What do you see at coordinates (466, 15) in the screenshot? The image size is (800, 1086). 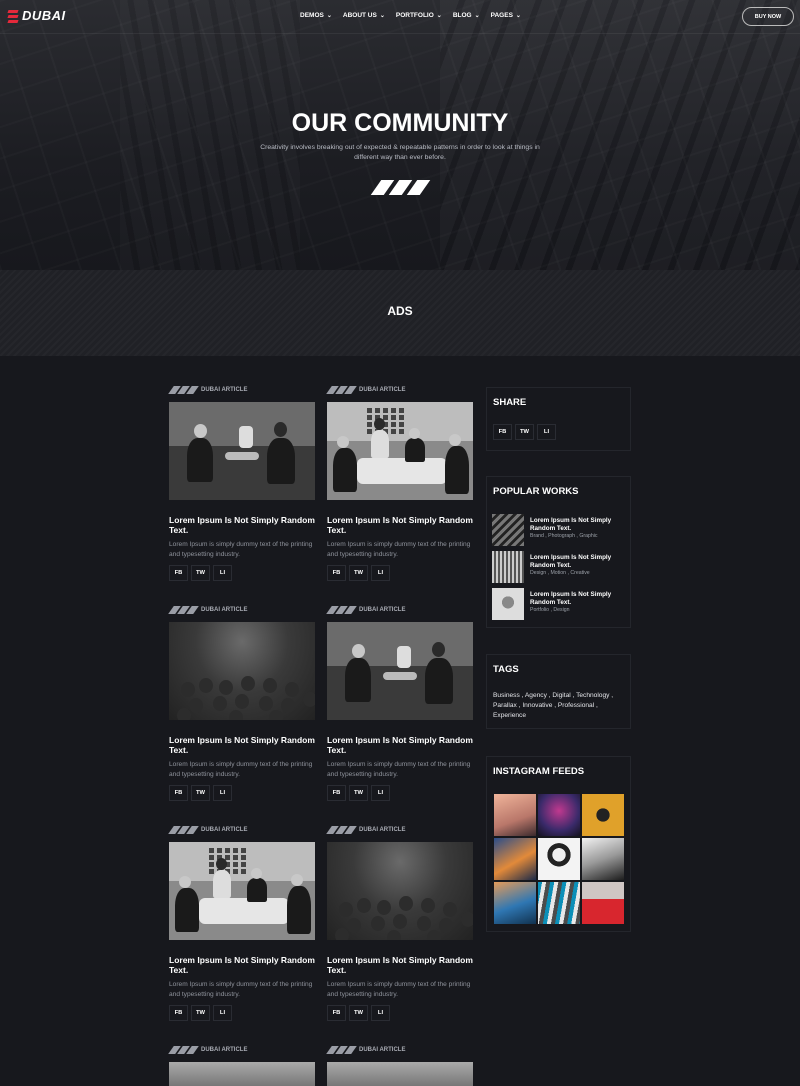 I see `menu-item-blog: BLOG ⌄` at bounding box center [466, 15].